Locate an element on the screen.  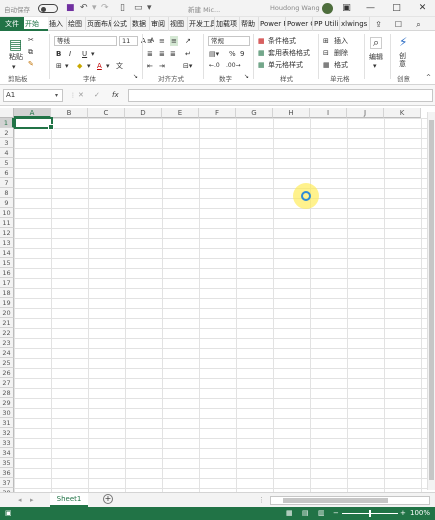
tab-page-layout: 页面布局 is located at coordinates (99, 24).